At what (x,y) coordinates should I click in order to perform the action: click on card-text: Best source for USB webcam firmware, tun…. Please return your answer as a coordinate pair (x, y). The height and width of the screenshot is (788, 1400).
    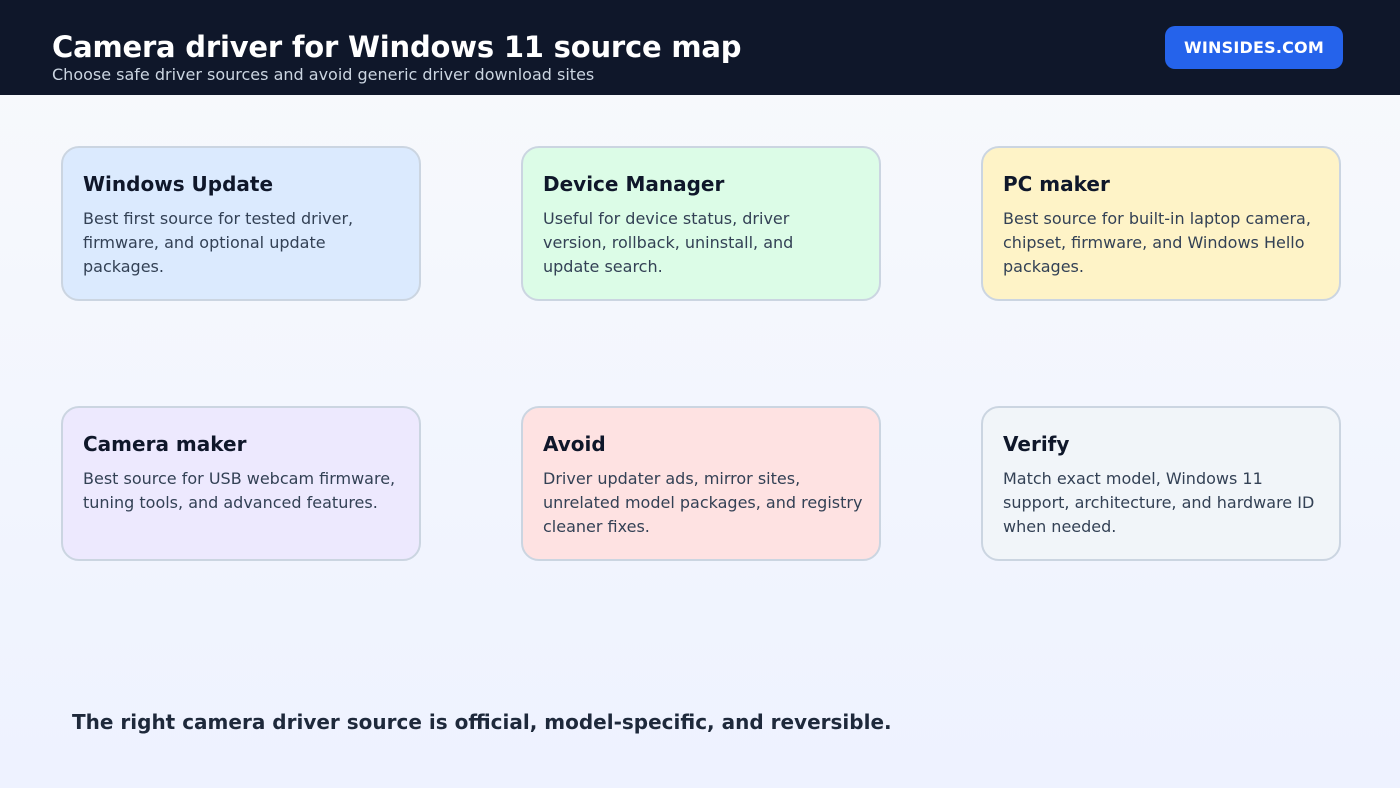
    Looking at the image, I should click on (239, 490).